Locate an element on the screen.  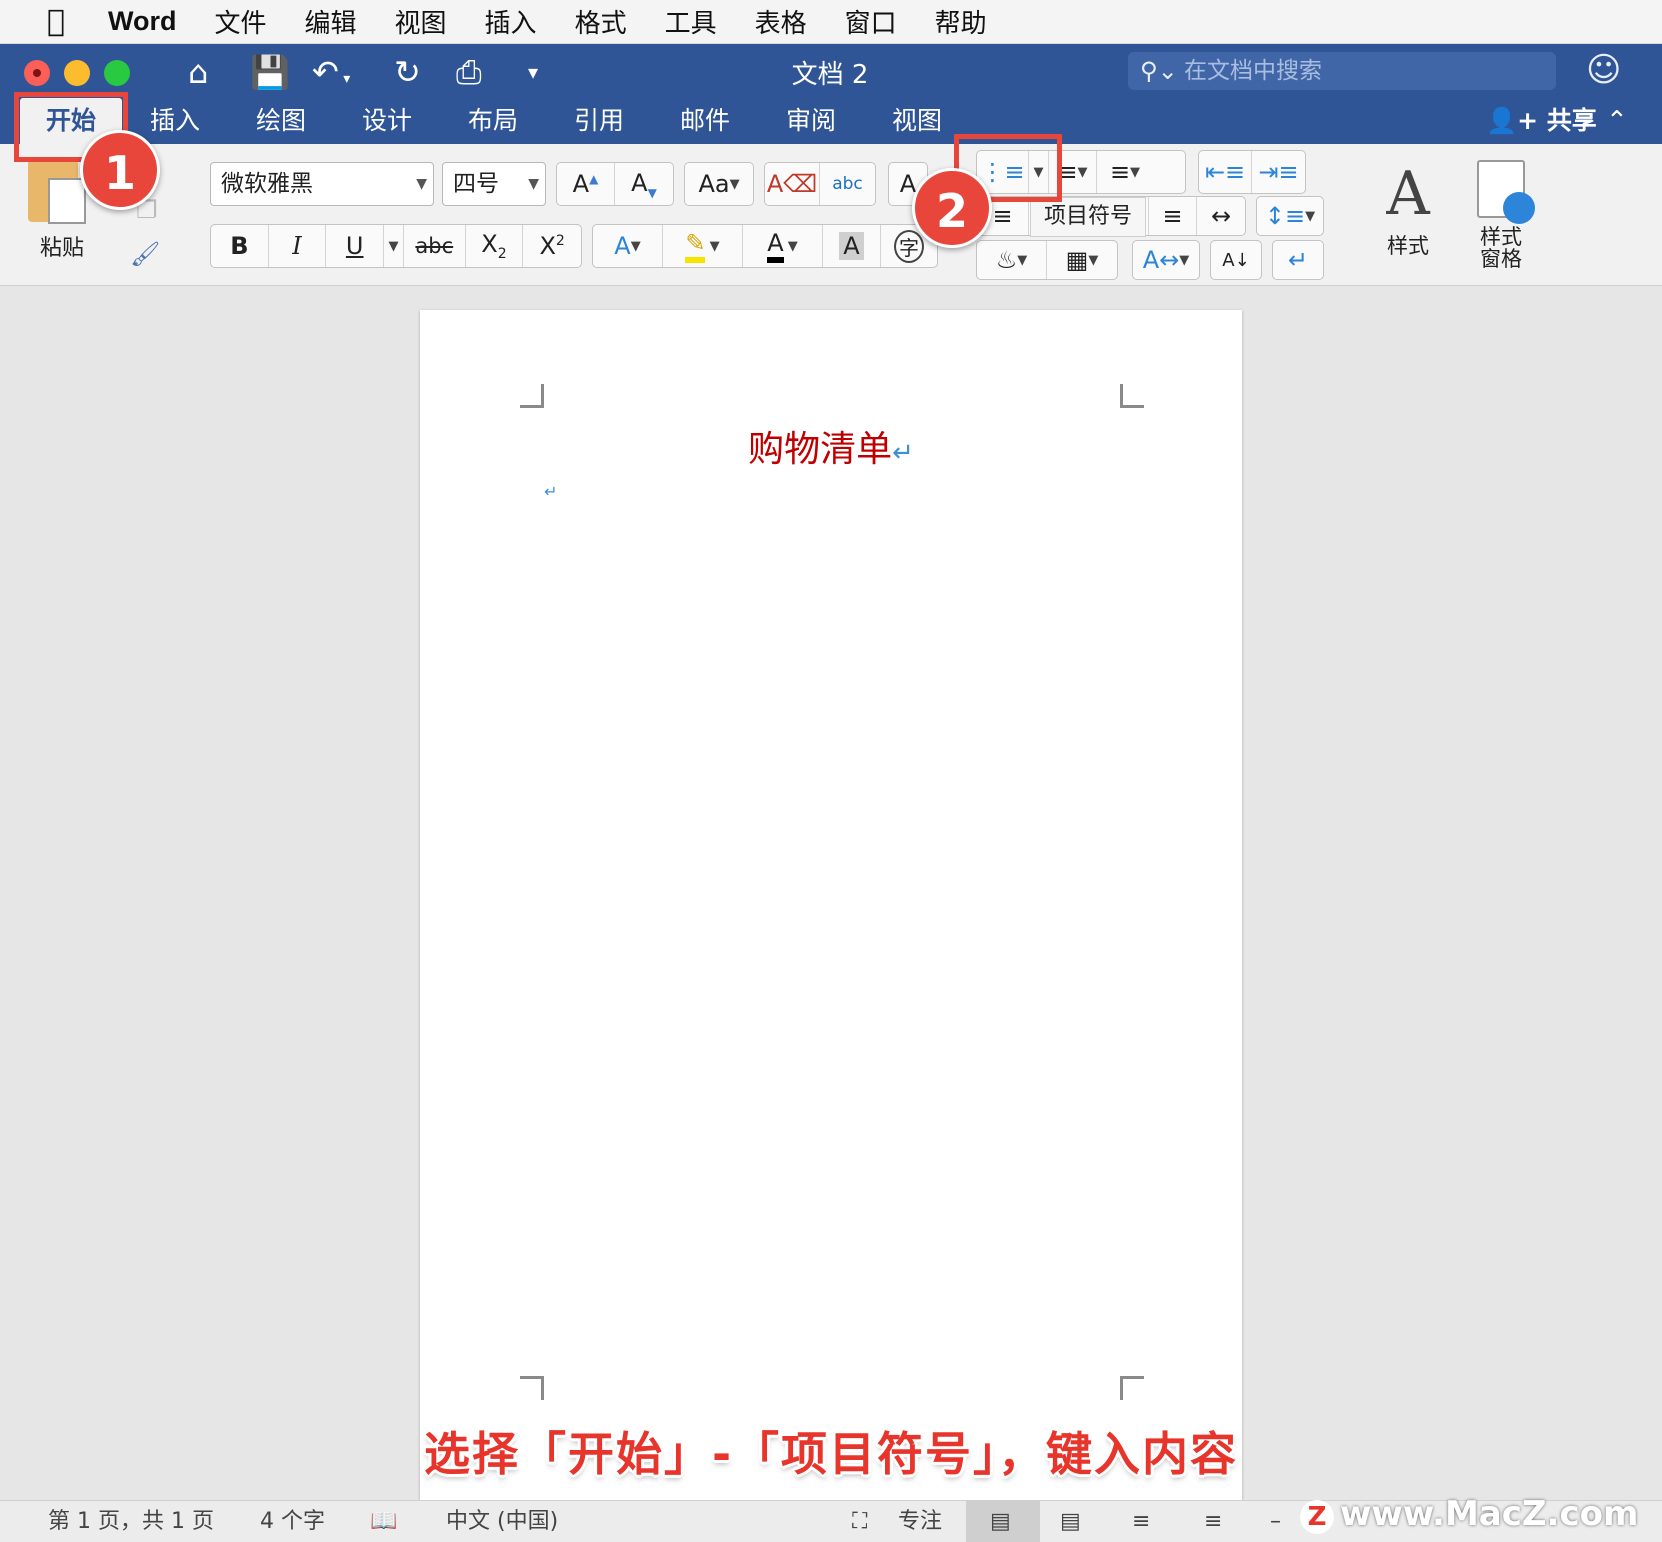
menu-tools: 工具 is located at coordinates (691, 21).